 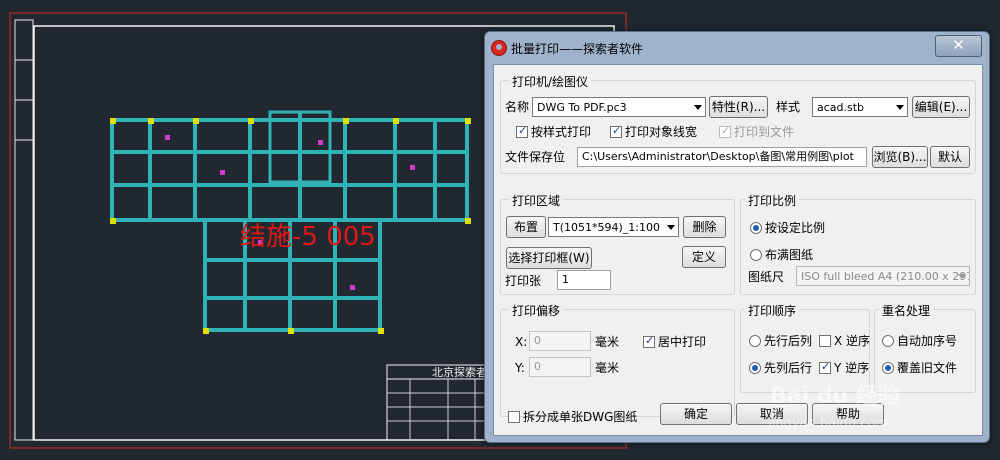 What do you see at coordinates (835, 396) in the screenshot?
I see `baidu-watermark-logo: Bai du 经验` at bounding box center [835, 396].